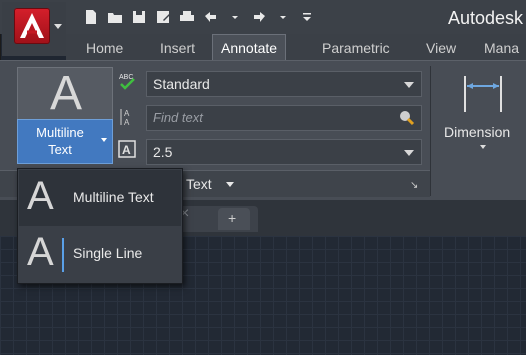 Image resolution: width=526 pixels, height=355 pixels. I want to click on abc-text: ABC, so click(126, 77).